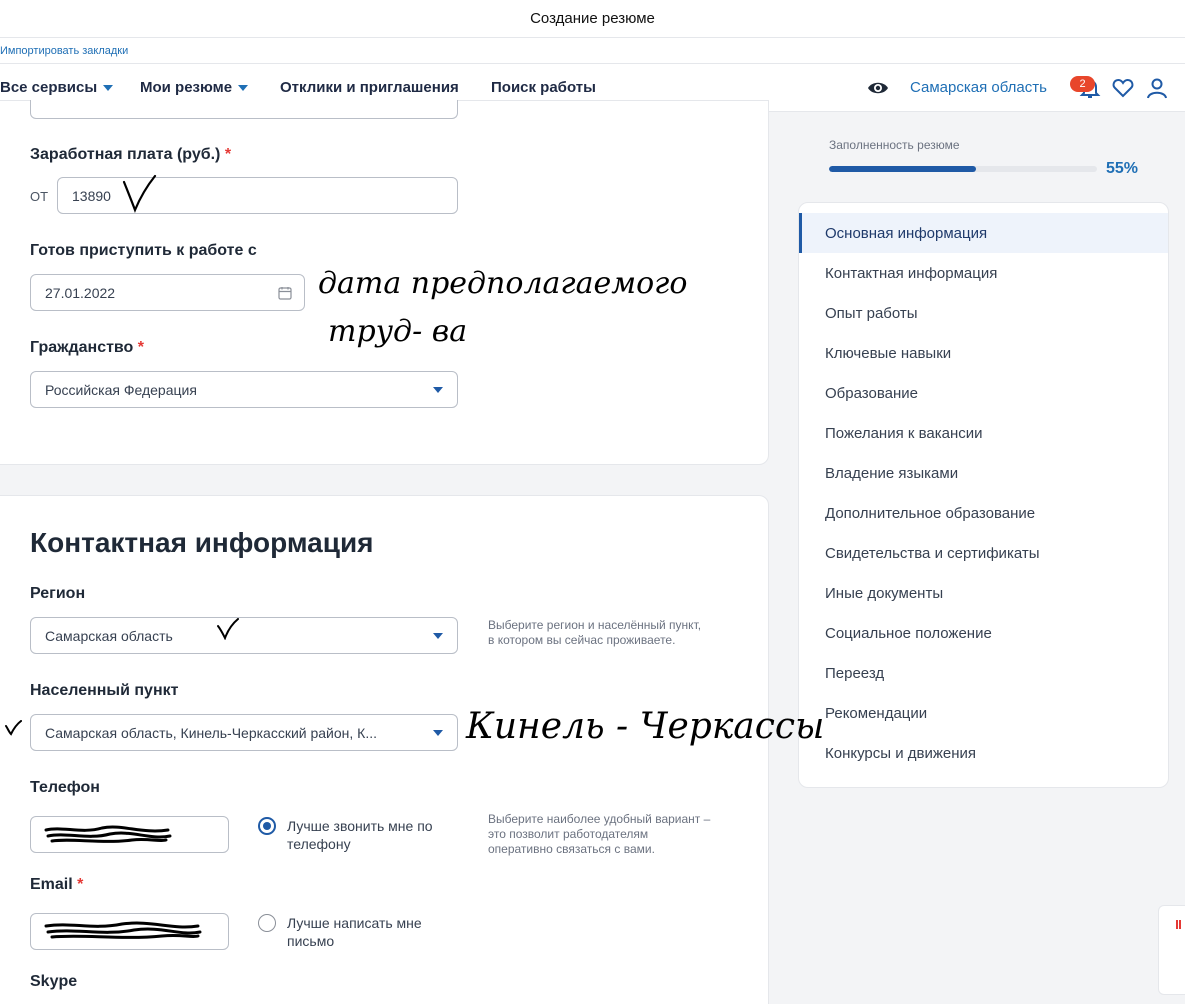 This screenshot has height=1004, width=1185. I want to click on progress-label: Заполненность резюме, so click(894, 145).